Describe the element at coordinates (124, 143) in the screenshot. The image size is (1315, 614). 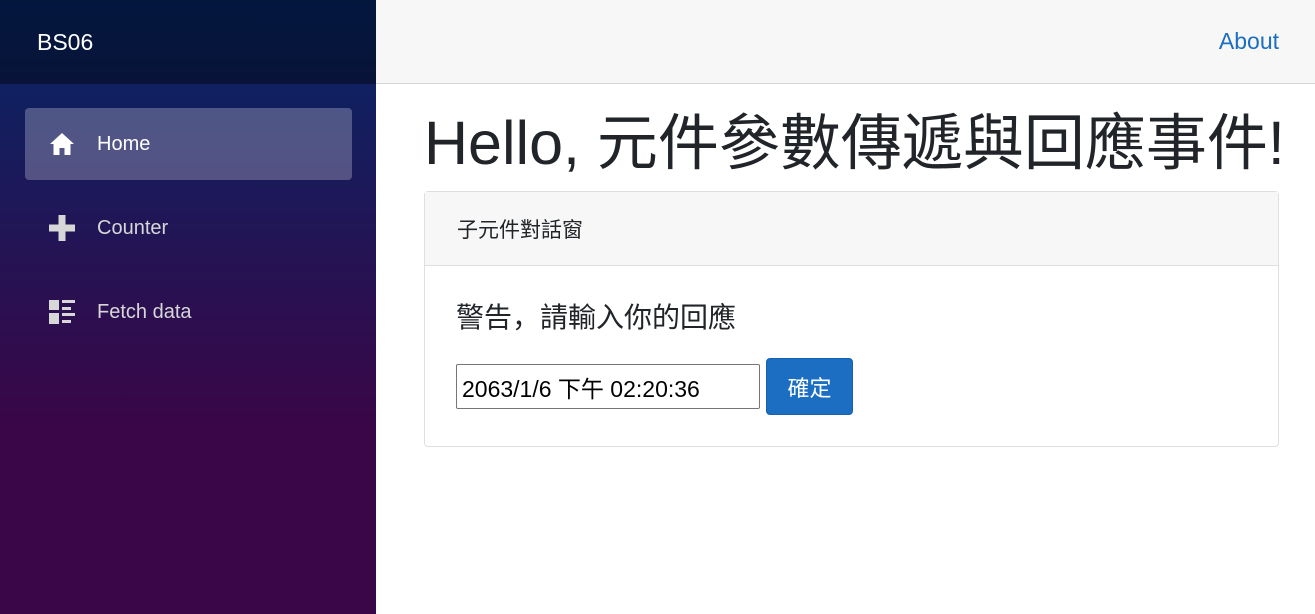
I see `sidebar-item-label: Home` at that location.